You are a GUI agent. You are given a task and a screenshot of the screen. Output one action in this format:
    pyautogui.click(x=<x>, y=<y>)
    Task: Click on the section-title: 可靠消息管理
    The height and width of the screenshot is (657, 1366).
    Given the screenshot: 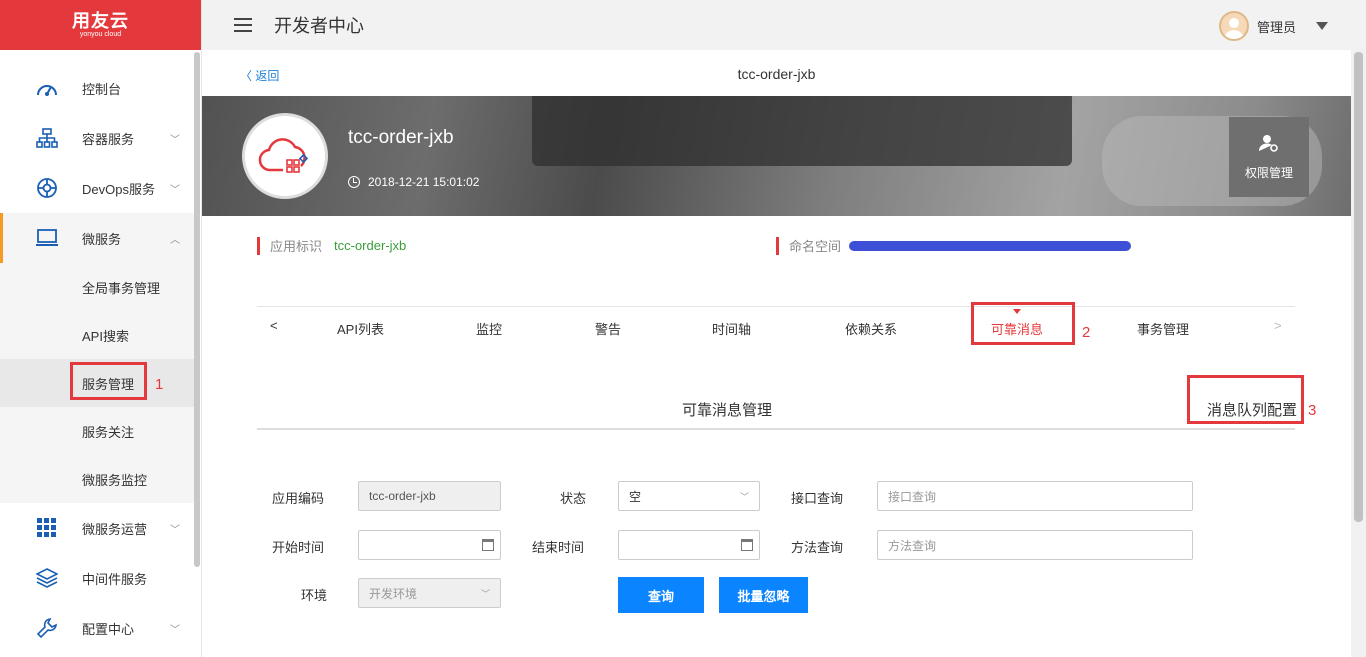 What is the action you would take?
    pyautogui.click(x=726, y=410)
    